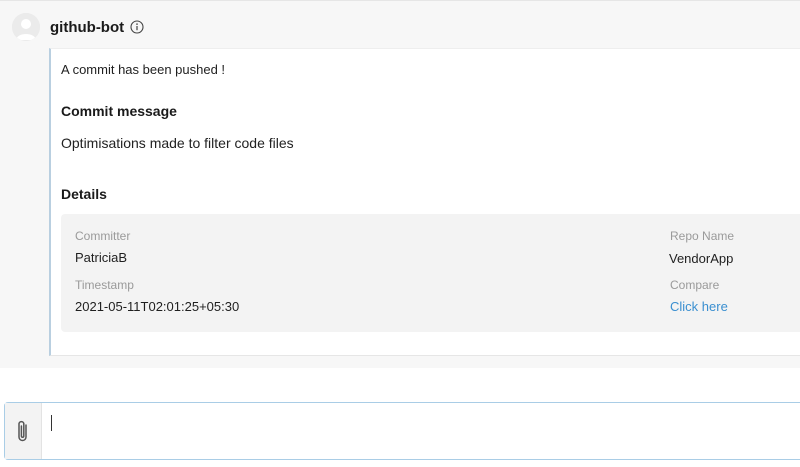 Image resolution: width=800 pixels, height=467 pixels. What do you see at coordinates (51, 423) in the screenshot?
I see `text-caret` at bounding box center [51, 423].